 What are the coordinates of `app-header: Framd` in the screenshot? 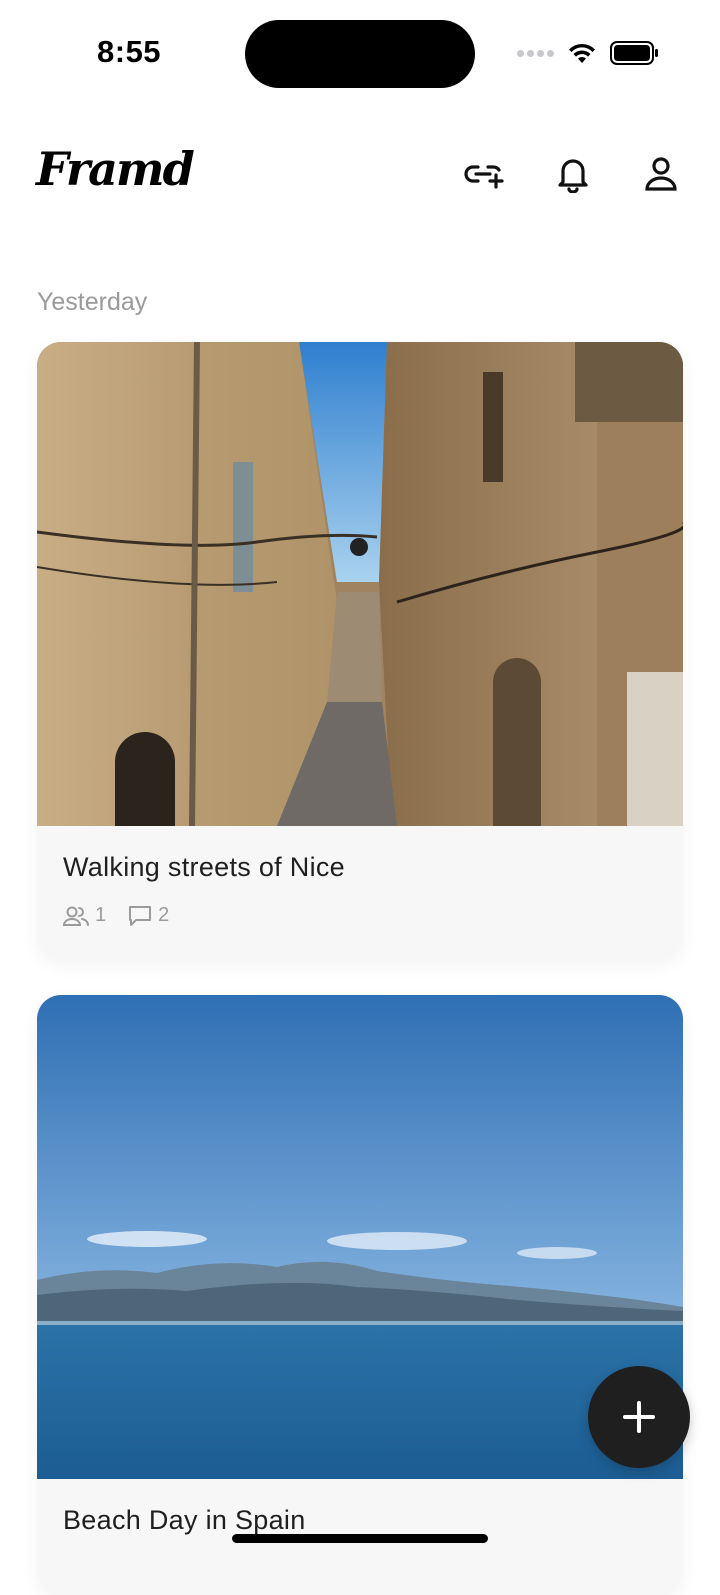 It's located at (360, 175).